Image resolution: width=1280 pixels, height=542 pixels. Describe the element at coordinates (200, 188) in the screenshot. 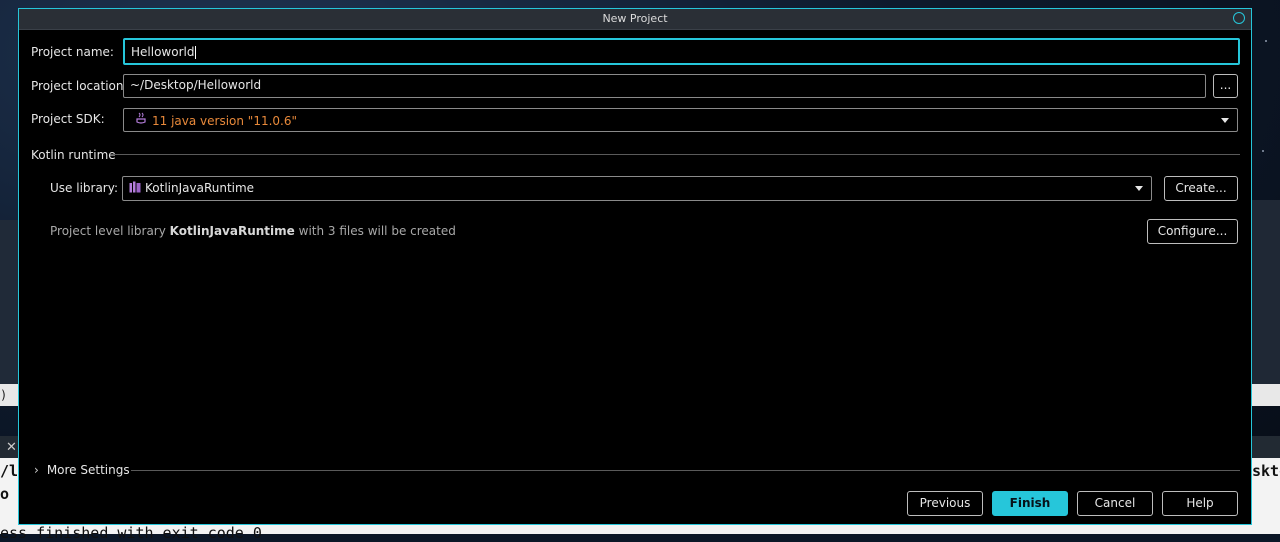

I see `library-value: KotlinJavaRuntime` at that location.